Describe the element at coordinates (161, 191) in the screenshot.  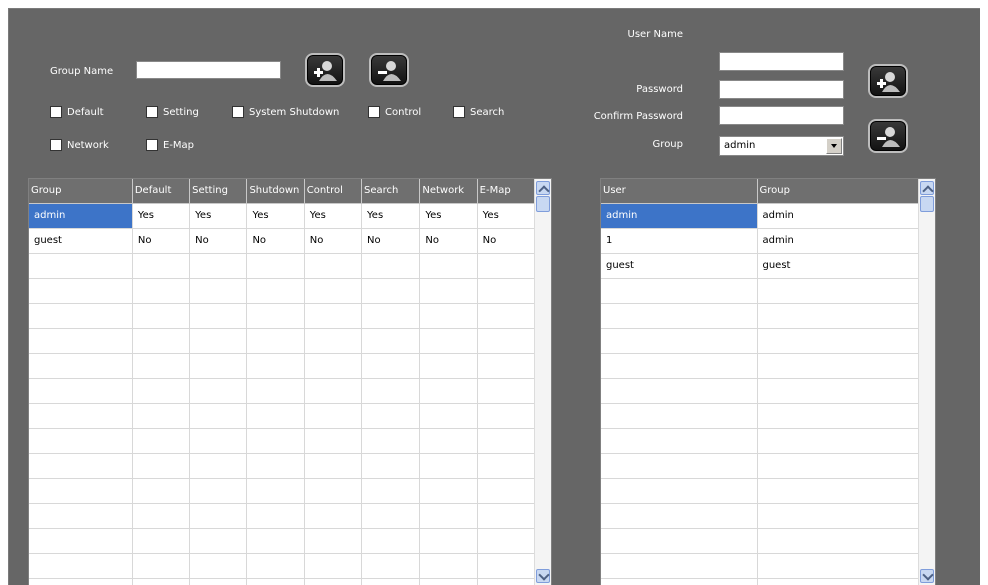
I see `column-header: Default` at that location.